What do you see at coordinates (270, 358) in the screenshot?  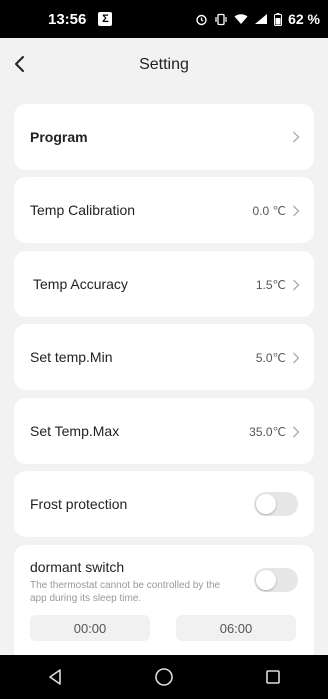 I see `set-temp-min-value: 5.0℃` at bounding box center [270, 358].